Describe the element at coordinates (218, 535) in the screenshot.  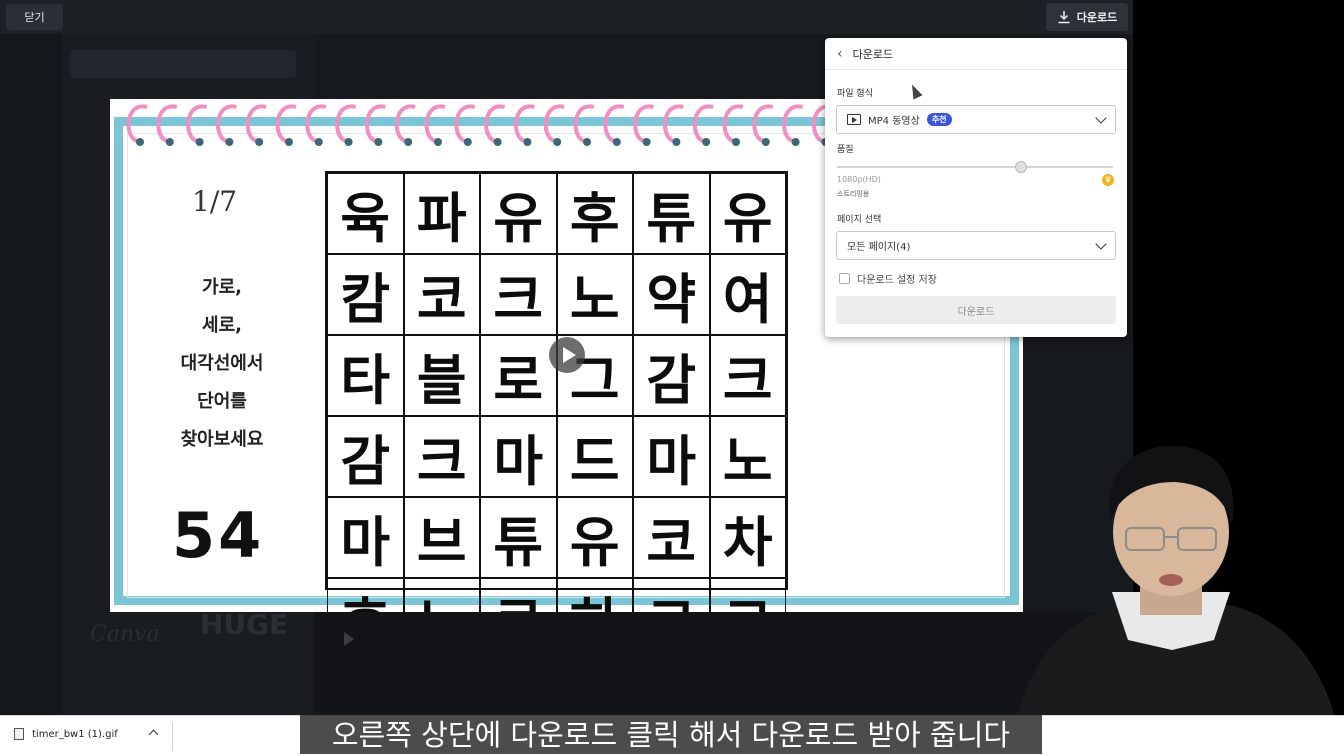
I see `countdown-timer: 54` at that location.